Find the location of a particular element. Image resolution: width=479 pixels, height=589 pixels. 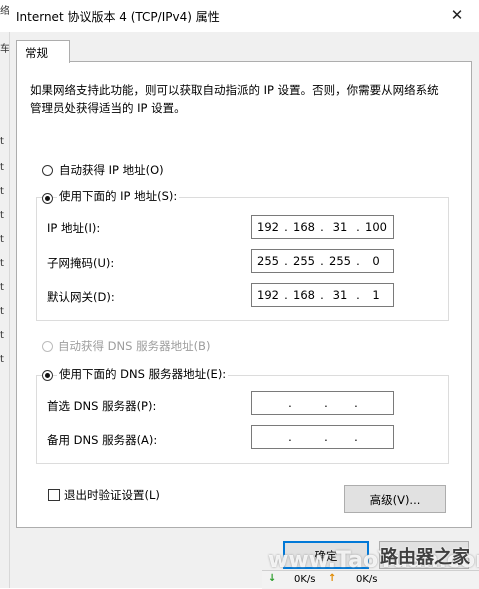

preferred-dns-input: . . . is located at coordinates (322, 403).